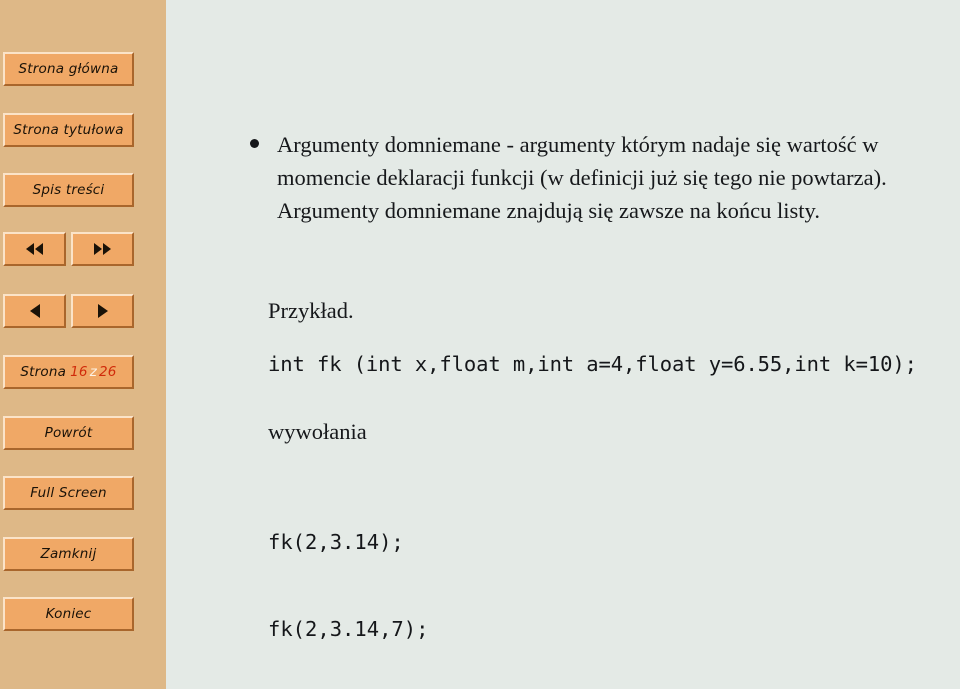 This screenshot has height=689, width=960. I want to click on calls-heading: wywołania, so click(317, 431).